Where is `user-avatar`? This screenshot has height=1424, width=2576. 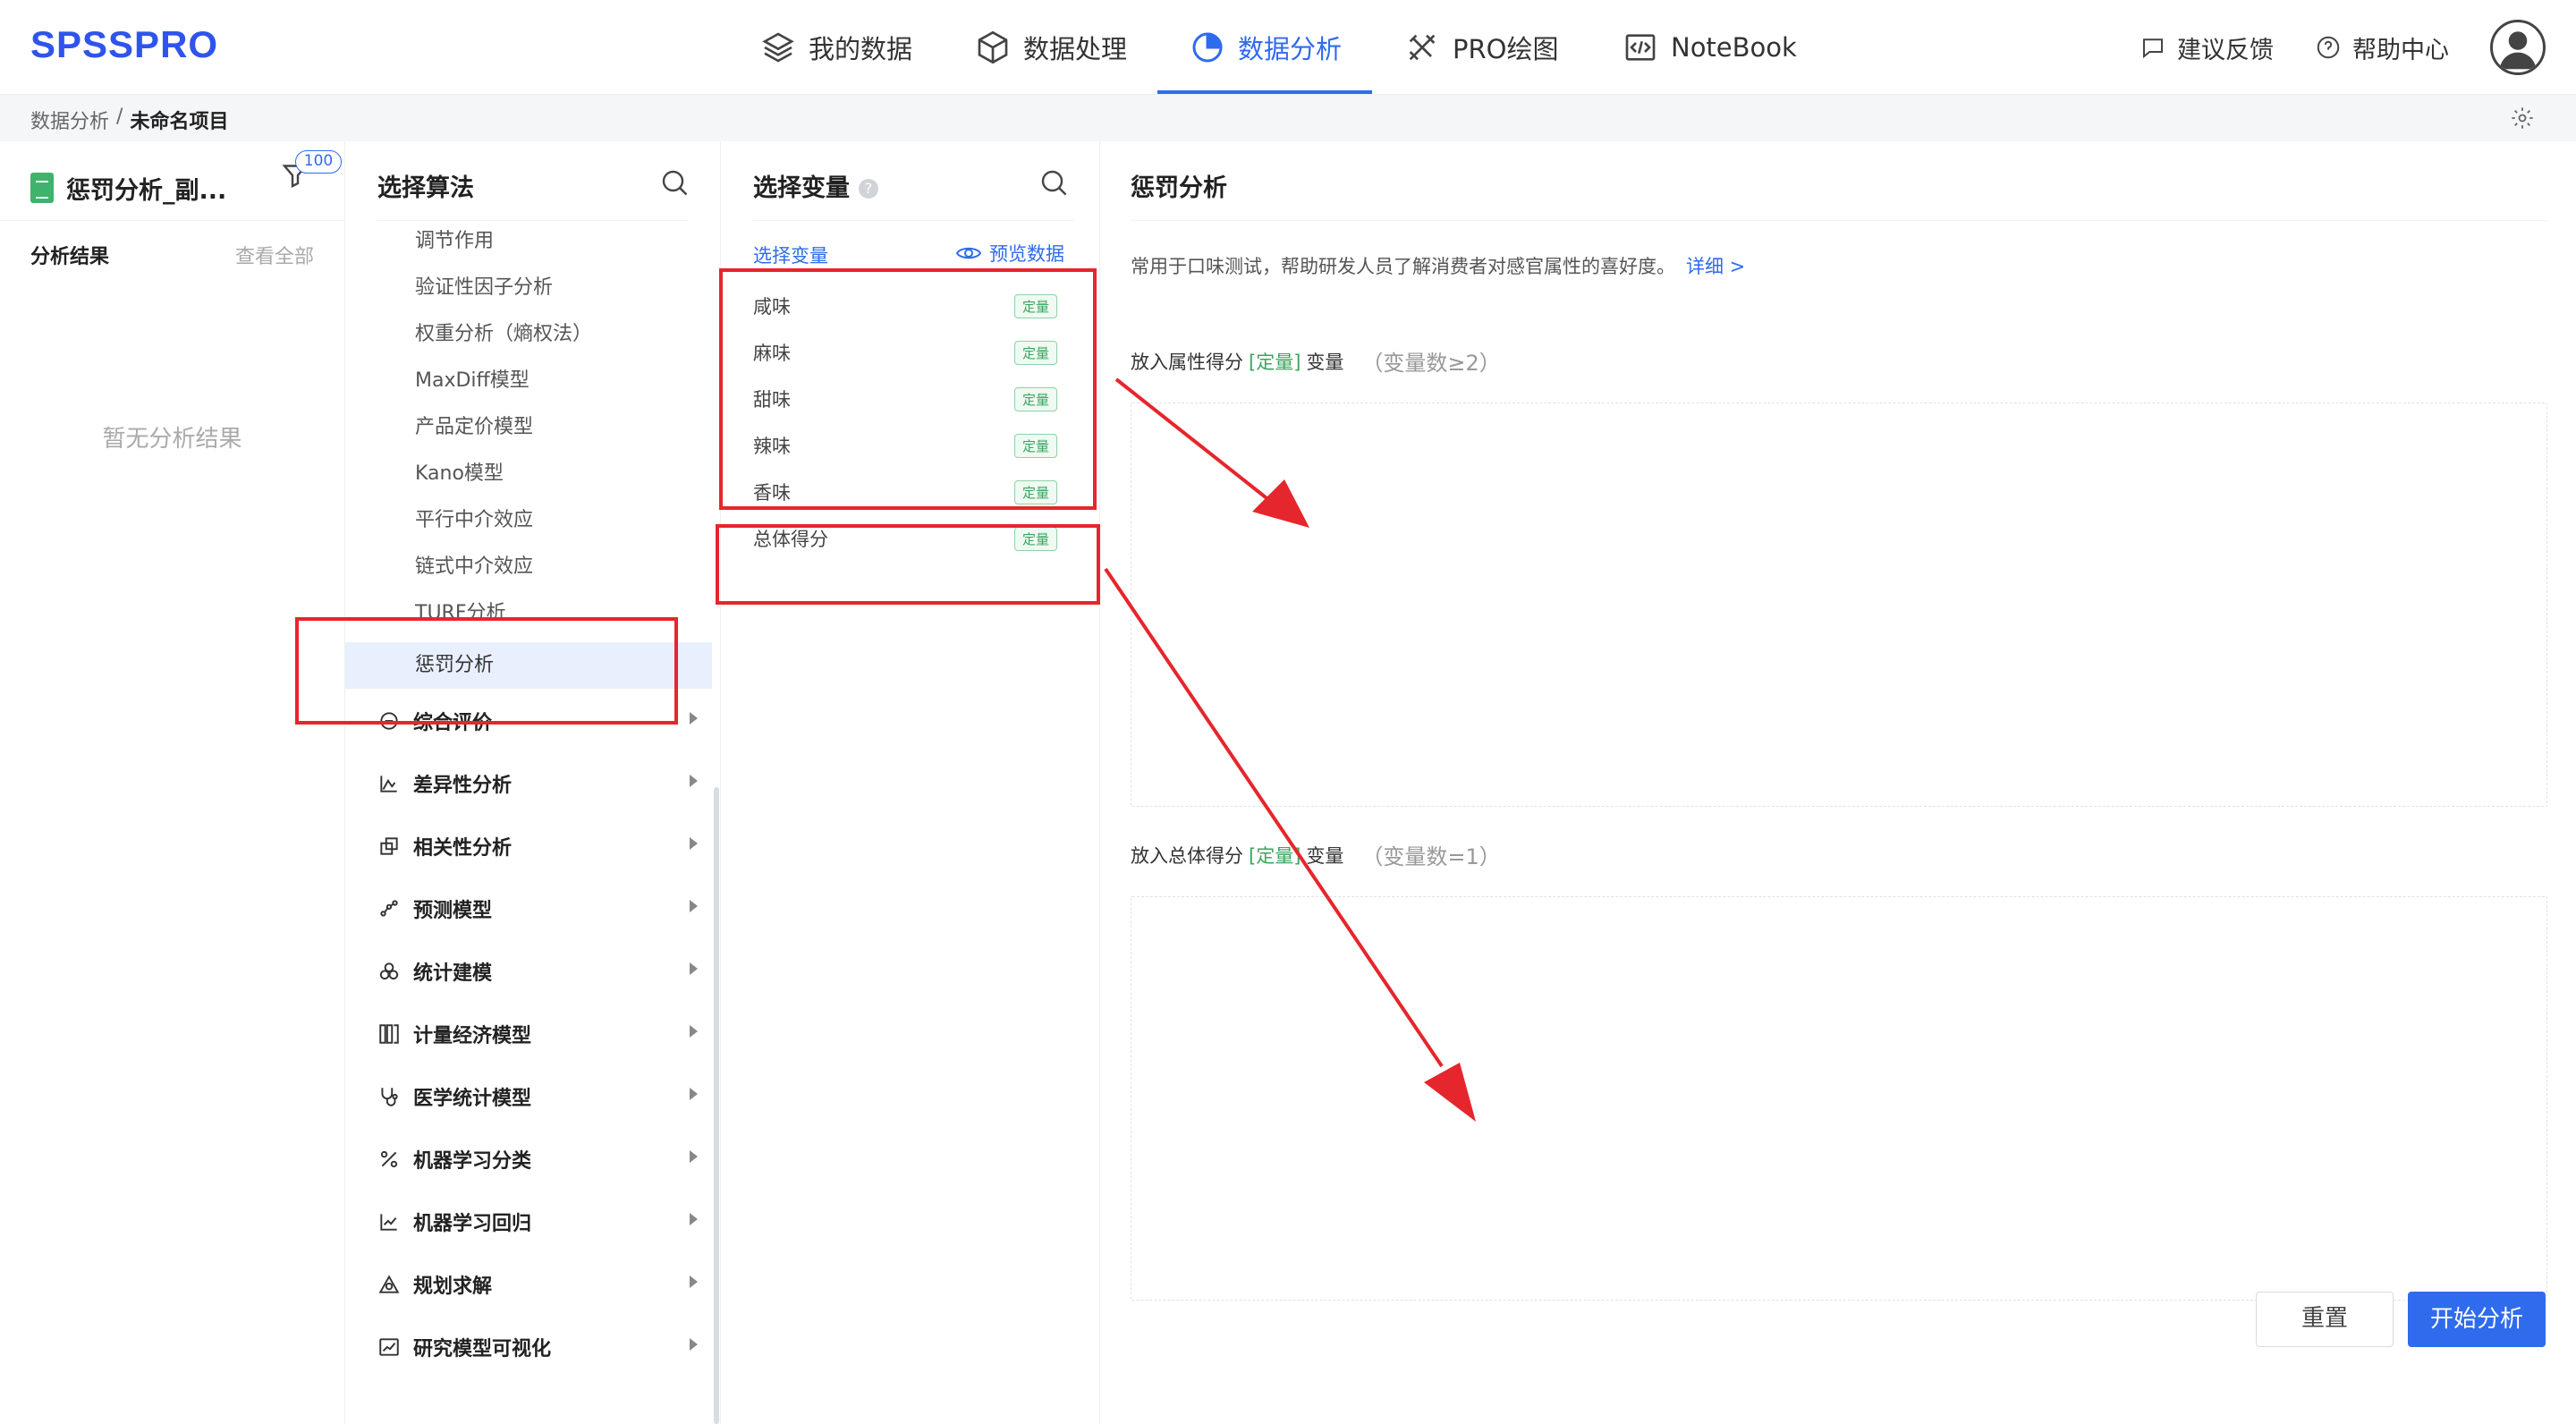 user-avatar is located at coordinates (2518, 47).